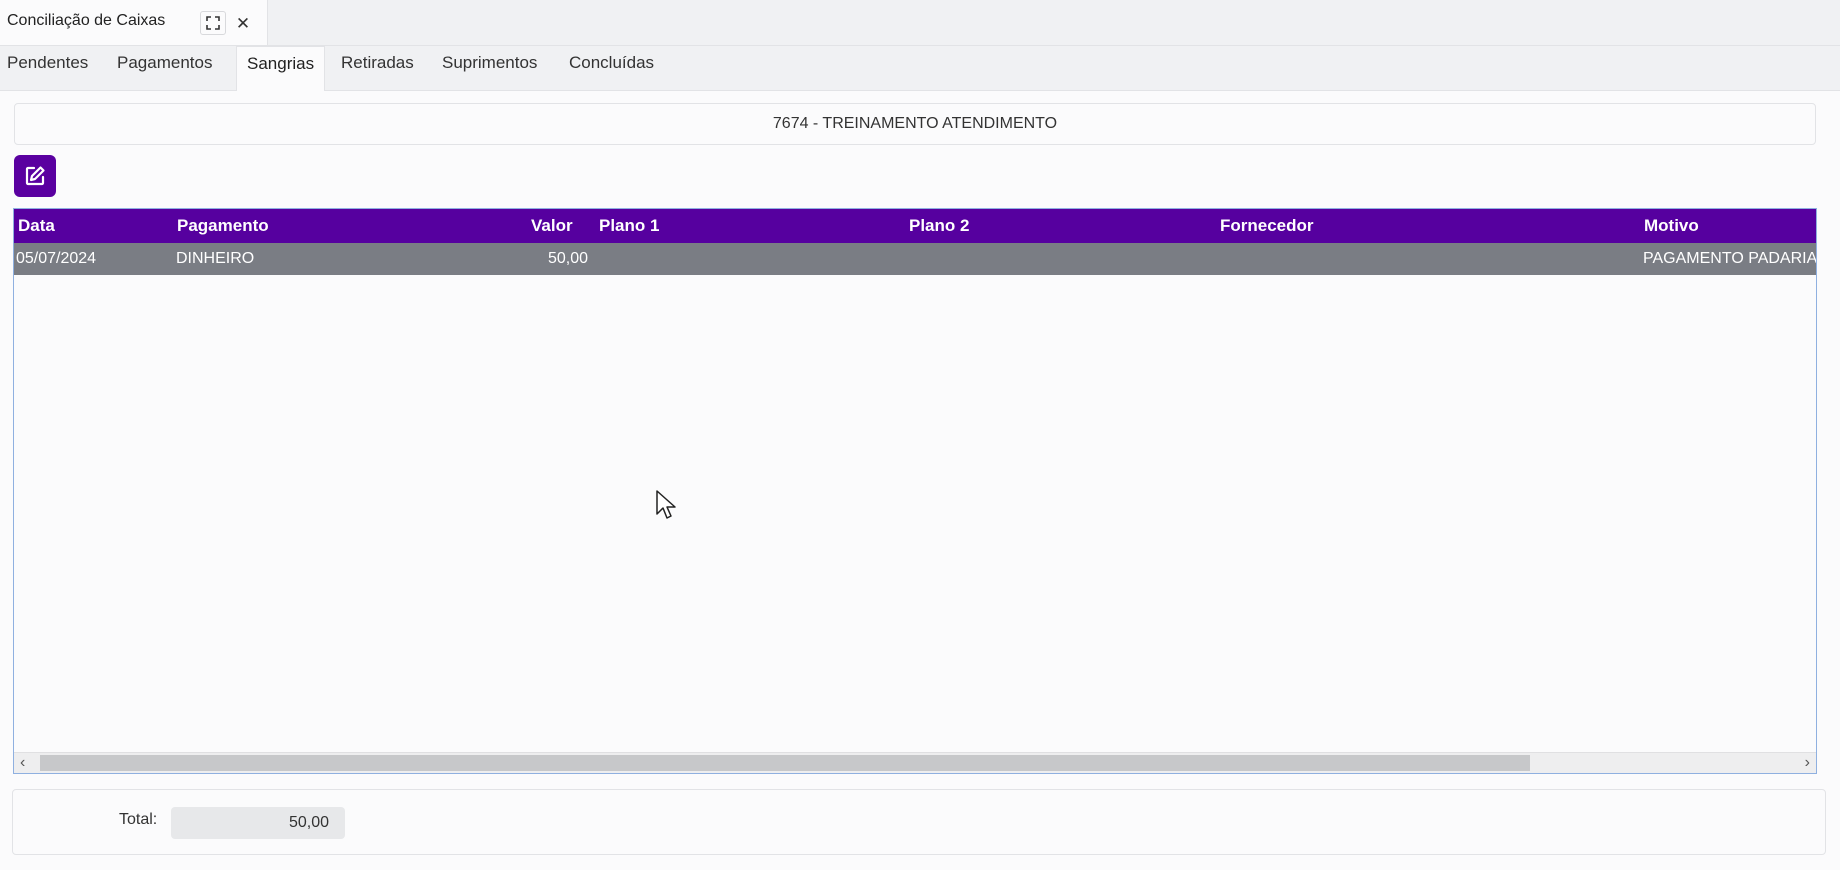 The image size is (1840, 870). What do you see at coordinates (1807, 763) in the screenshot?
I see `scroll-right-icon: ›` at bounding box center [1807, 763].